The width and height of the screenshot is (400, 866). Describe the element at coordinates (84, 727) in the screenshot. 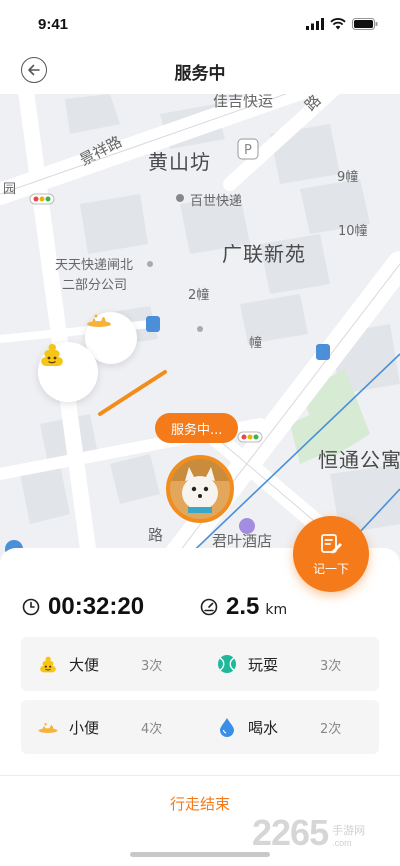

I see `activity-label: 小便` at that location.